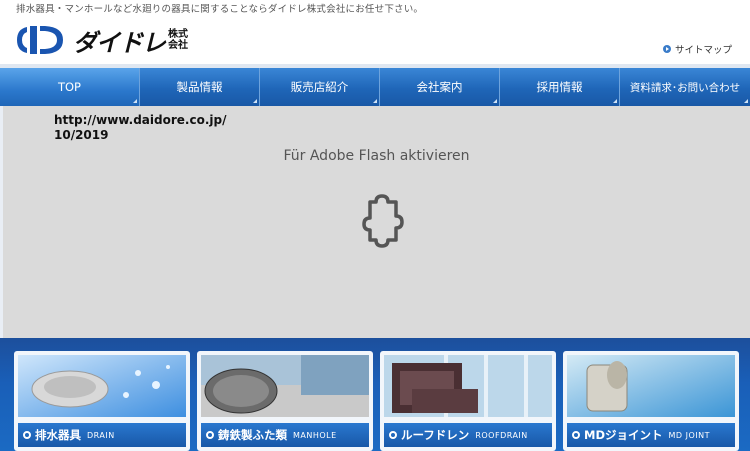 The width and height of the screenshot is (750, 451). I want to click on company-logo: ダイドレ 株式 会社, so click(101, 40).